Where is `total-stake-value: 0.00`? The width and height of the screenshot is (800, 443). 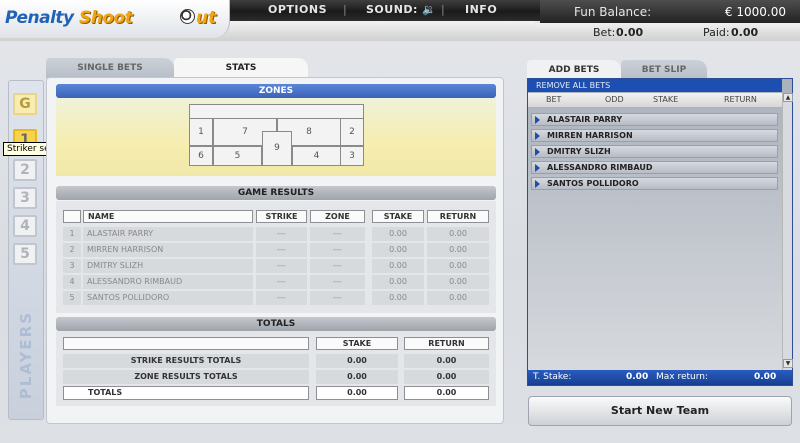 total-stake-value: 0.00 is located at coordinates (637, 377).